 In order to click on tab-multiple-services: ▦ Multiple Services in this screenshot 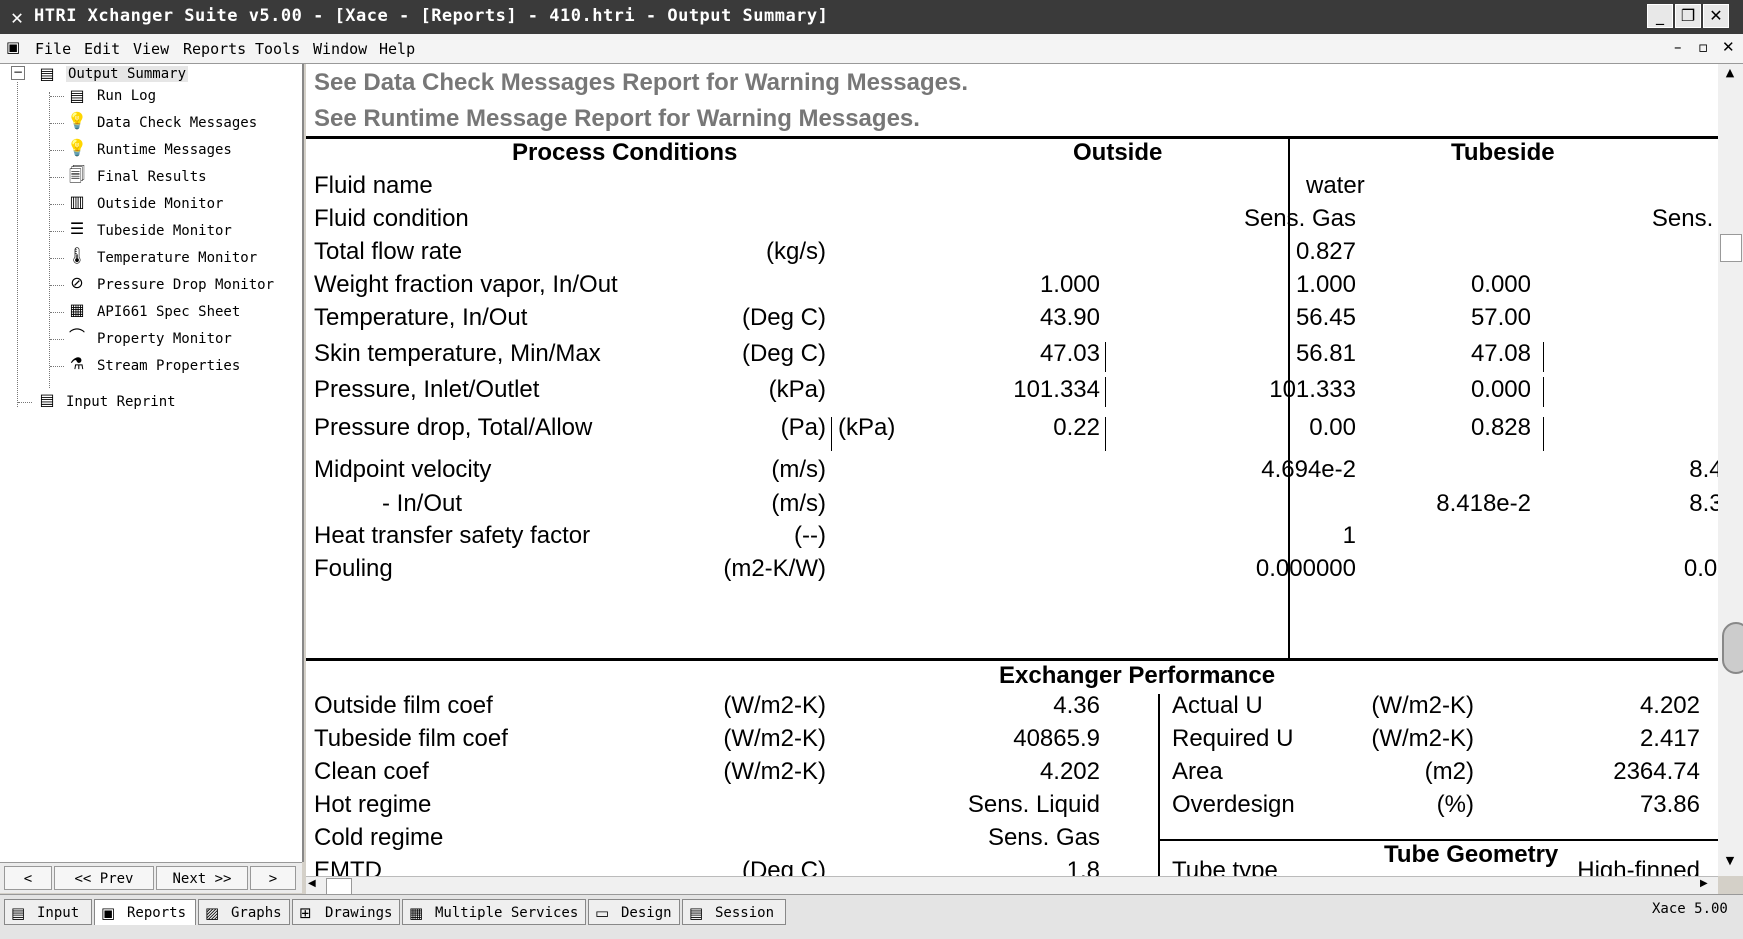, I will do `click(494, 912)`.